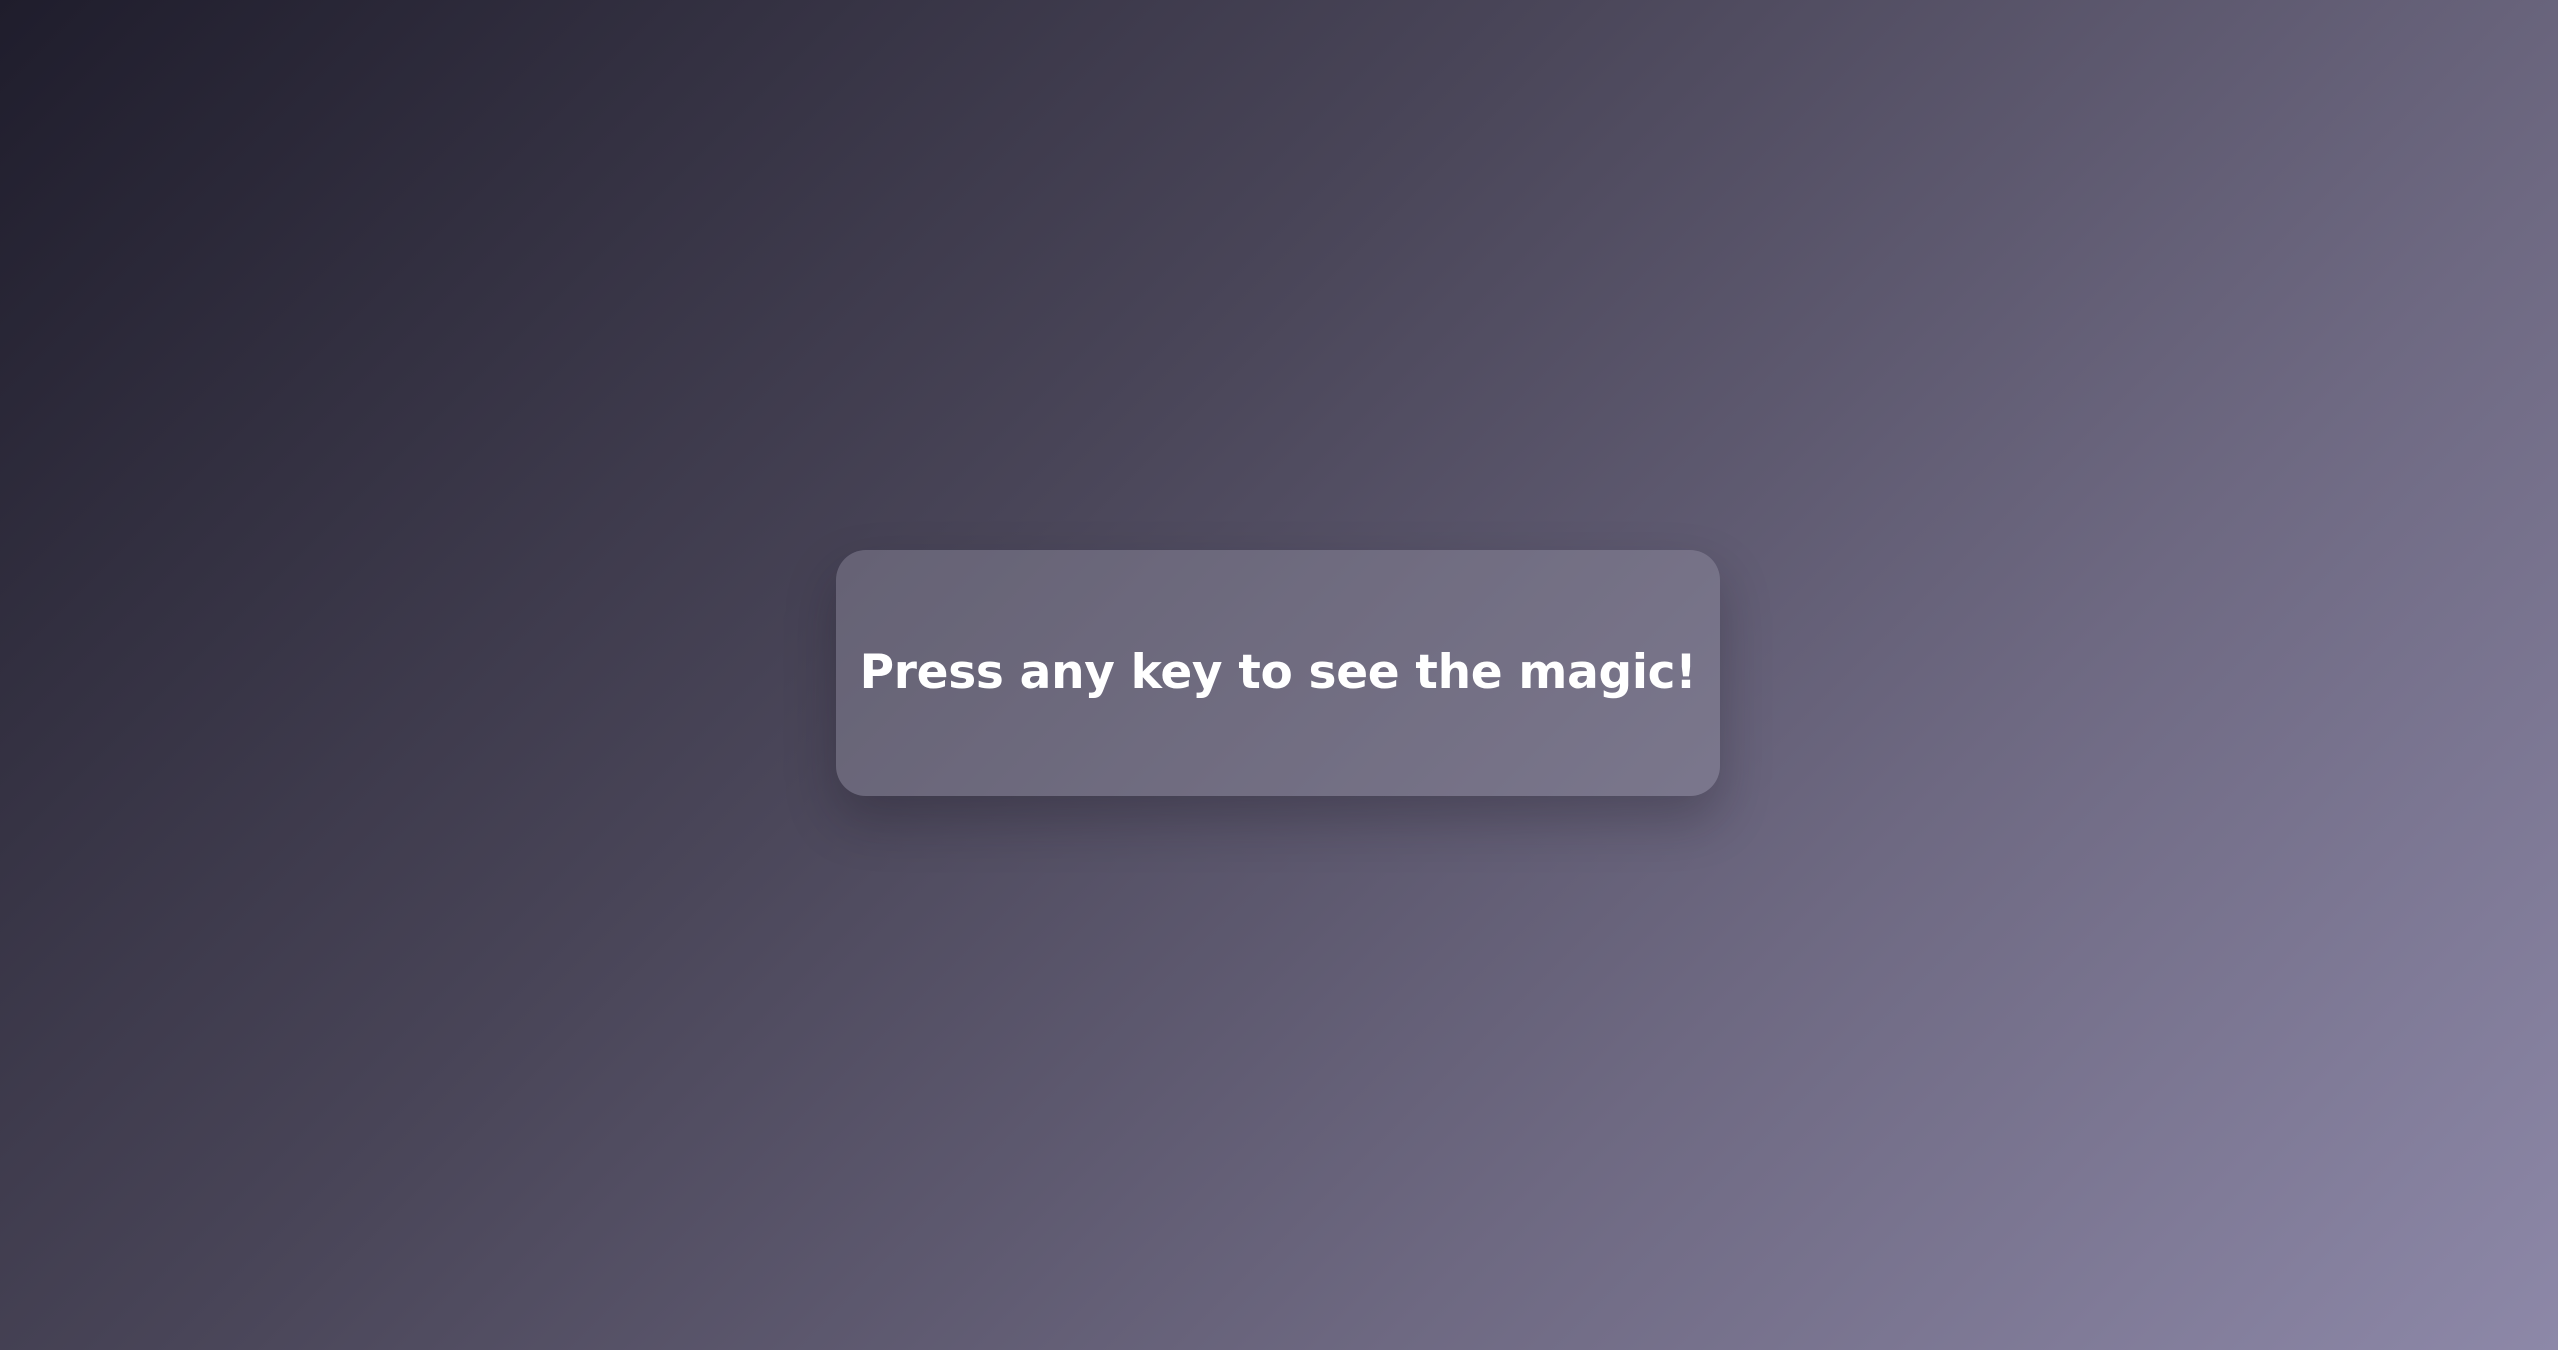  I want to click on press-key-message: Press any key to see the magic!, so click(1278, 672).